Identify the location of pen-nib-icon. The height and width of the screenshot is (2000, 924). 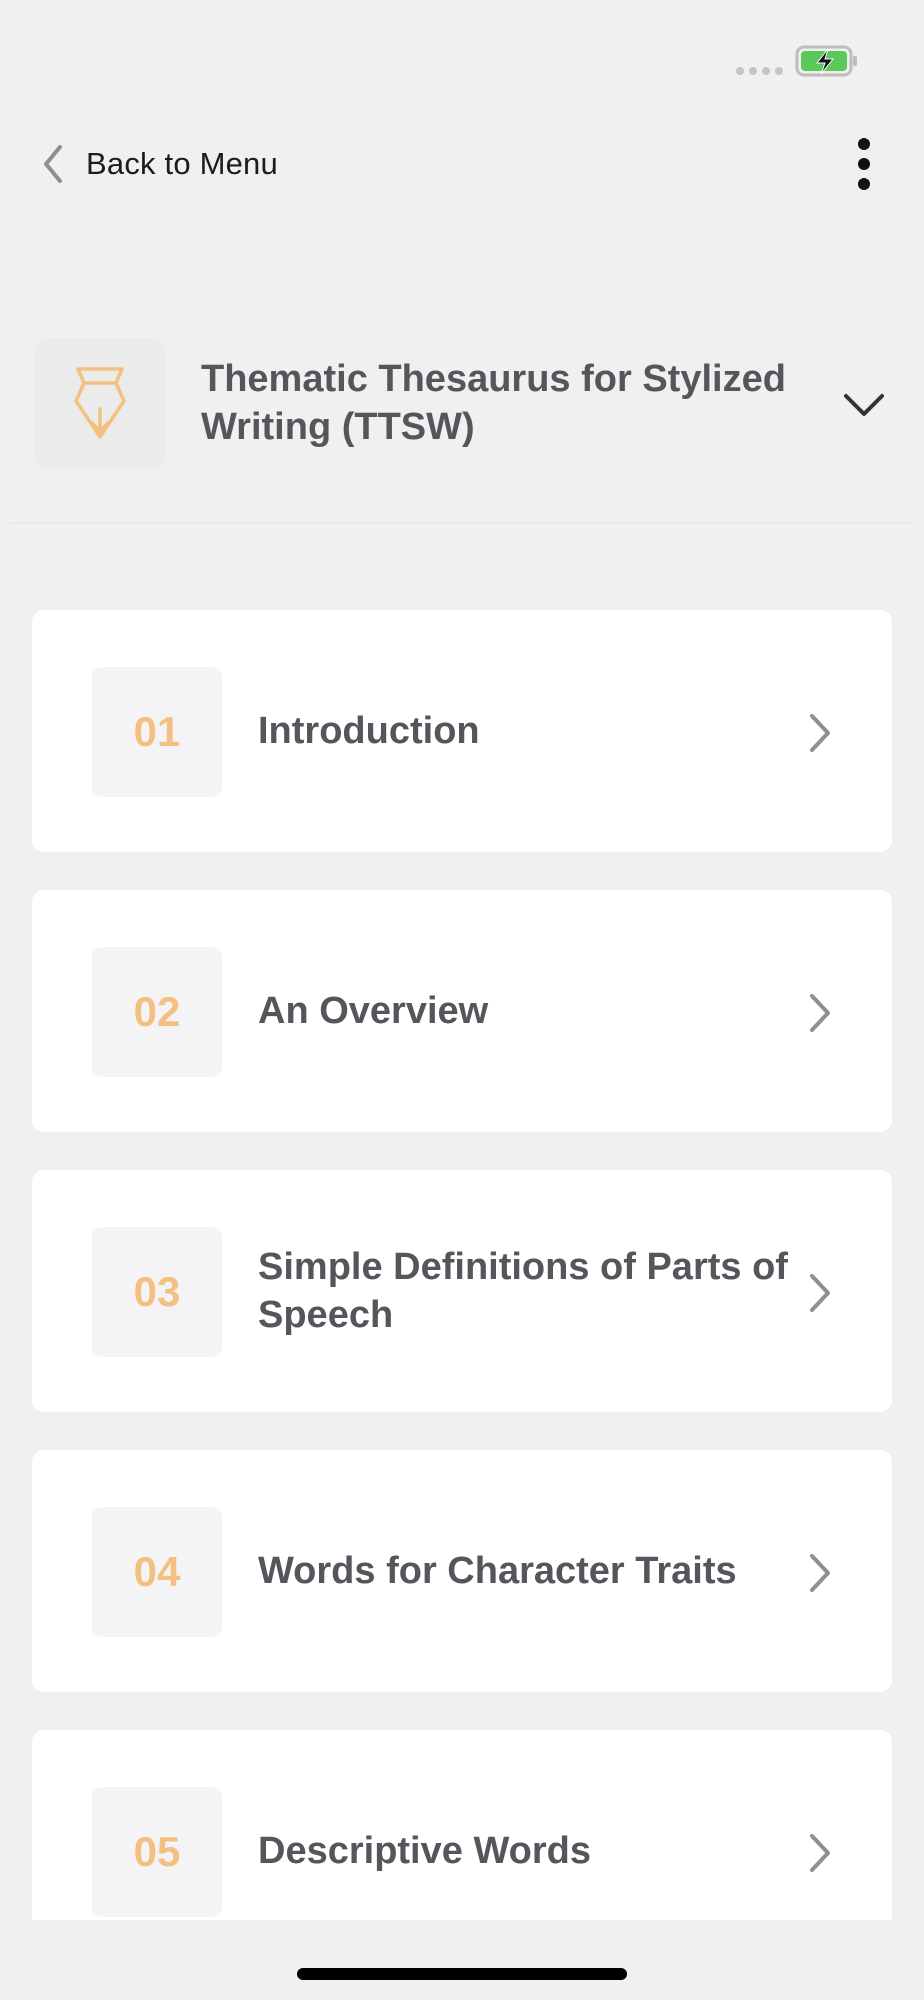
(100, 403).